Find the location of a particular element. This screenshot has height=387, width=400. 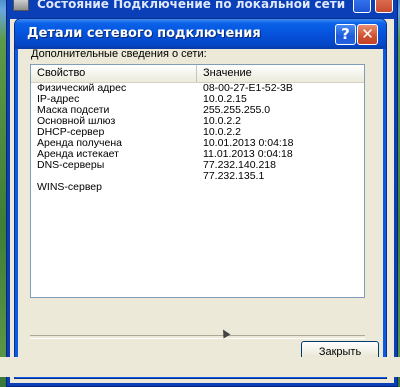

property-cell: DNS-серверы is located at coordinates (71, 165).